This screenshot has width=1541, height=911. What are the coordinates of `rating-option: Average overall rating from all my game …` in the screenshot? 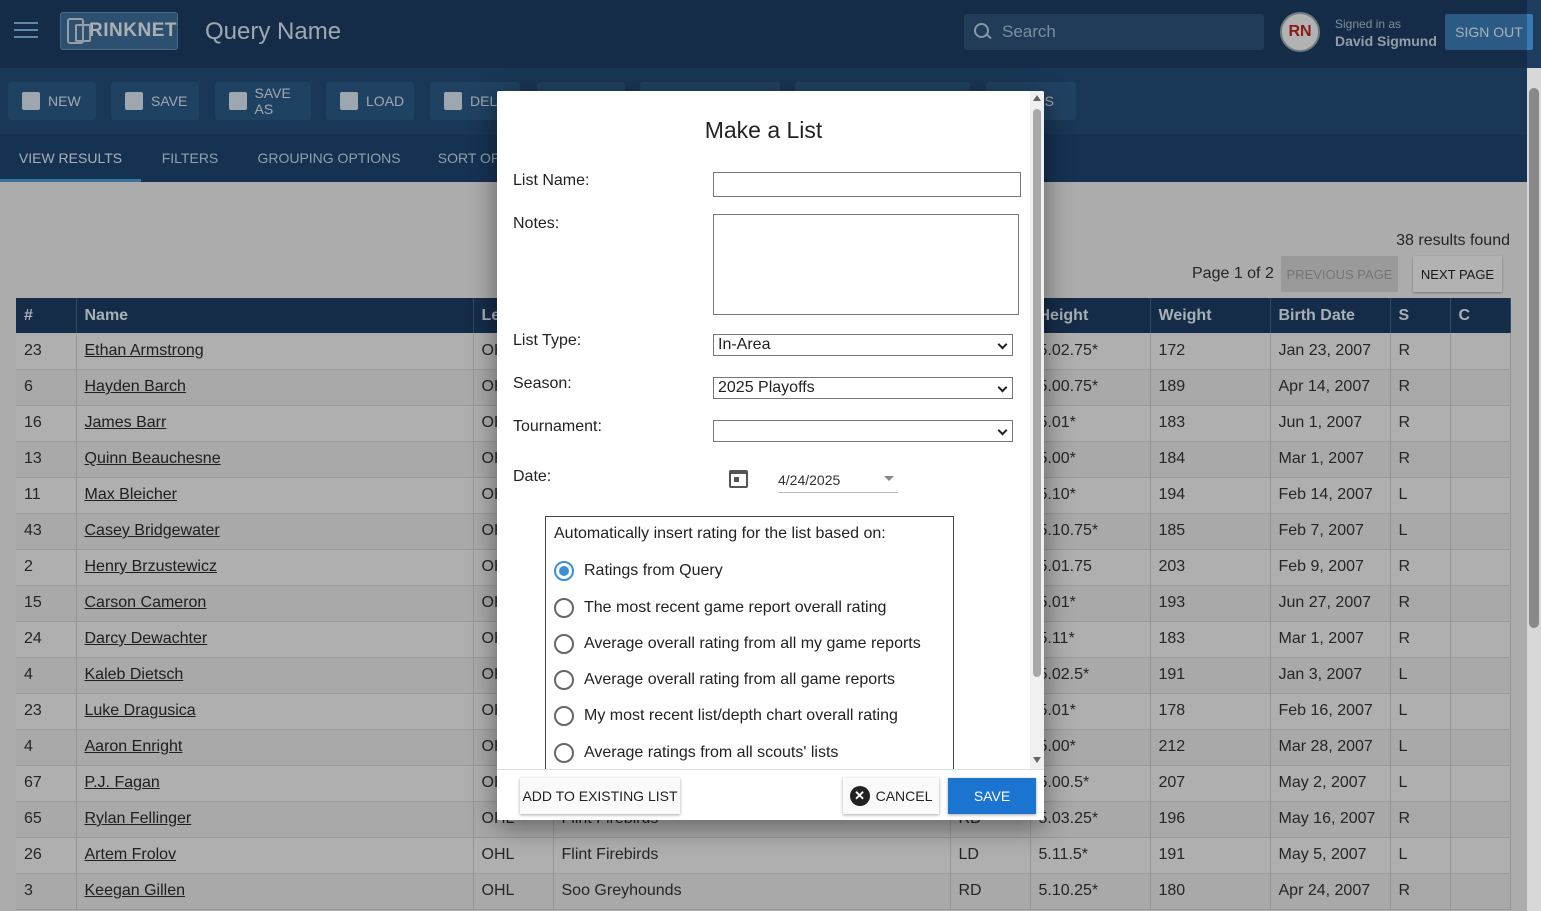 It's located at (737, 644).